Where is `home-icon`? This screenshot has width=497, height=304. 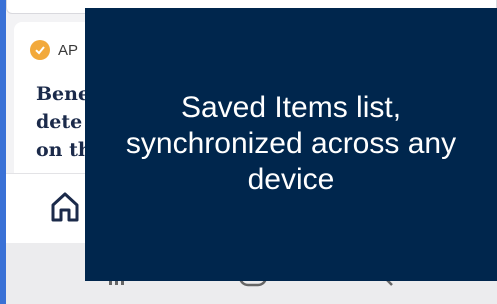 home-icon is located at coordinates (65, 207).